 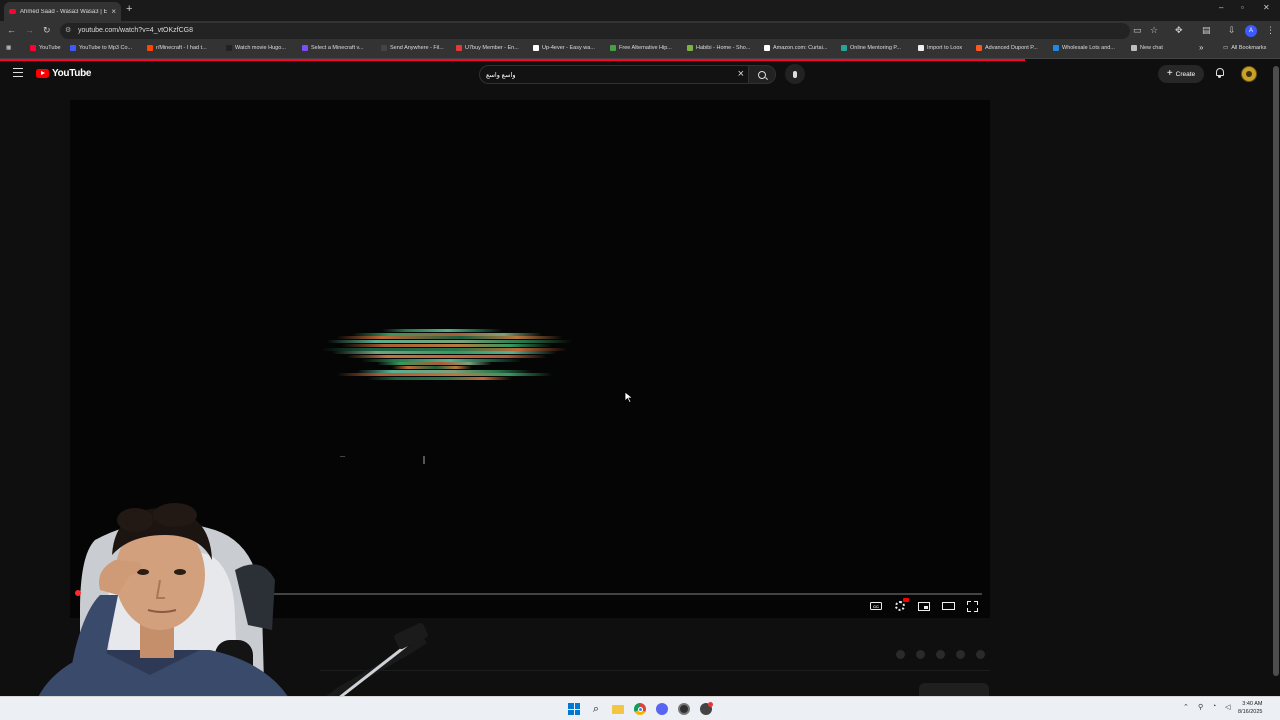 I want to click on bookmarks-overflow-icon: », so click(x=1201, y=47).